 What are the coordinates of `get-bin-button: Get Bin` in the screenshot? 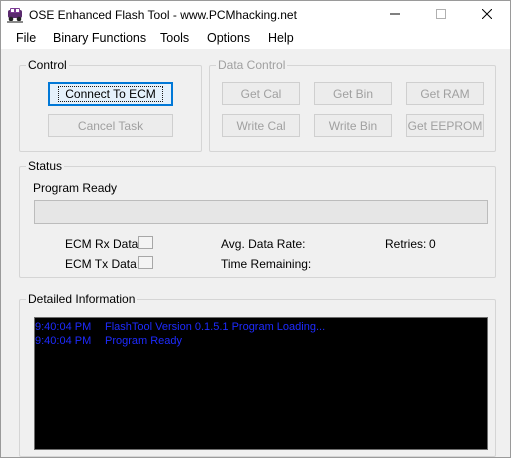 It's located at (353, 93).